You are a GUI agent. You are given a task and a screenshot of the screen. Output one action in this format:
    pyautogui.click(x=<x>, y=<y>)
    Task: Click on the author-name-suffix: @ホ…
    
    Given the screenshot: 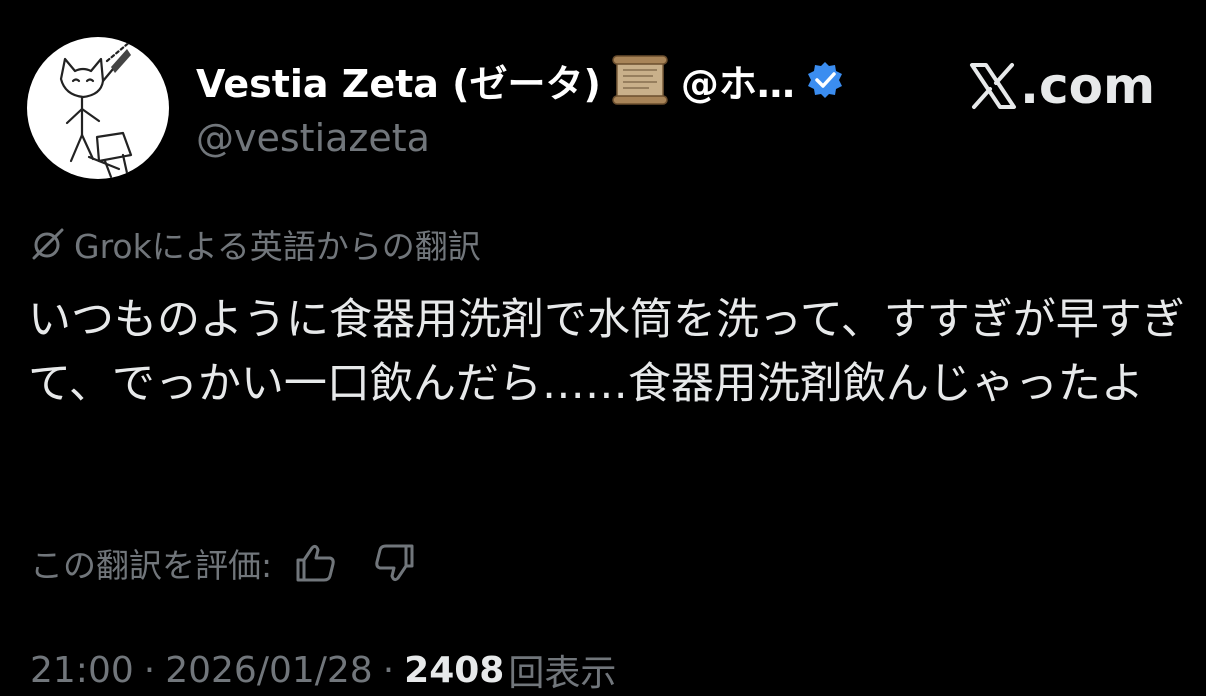 What is the action you would take?
    pyautogui.click(x=738, y=80)
    